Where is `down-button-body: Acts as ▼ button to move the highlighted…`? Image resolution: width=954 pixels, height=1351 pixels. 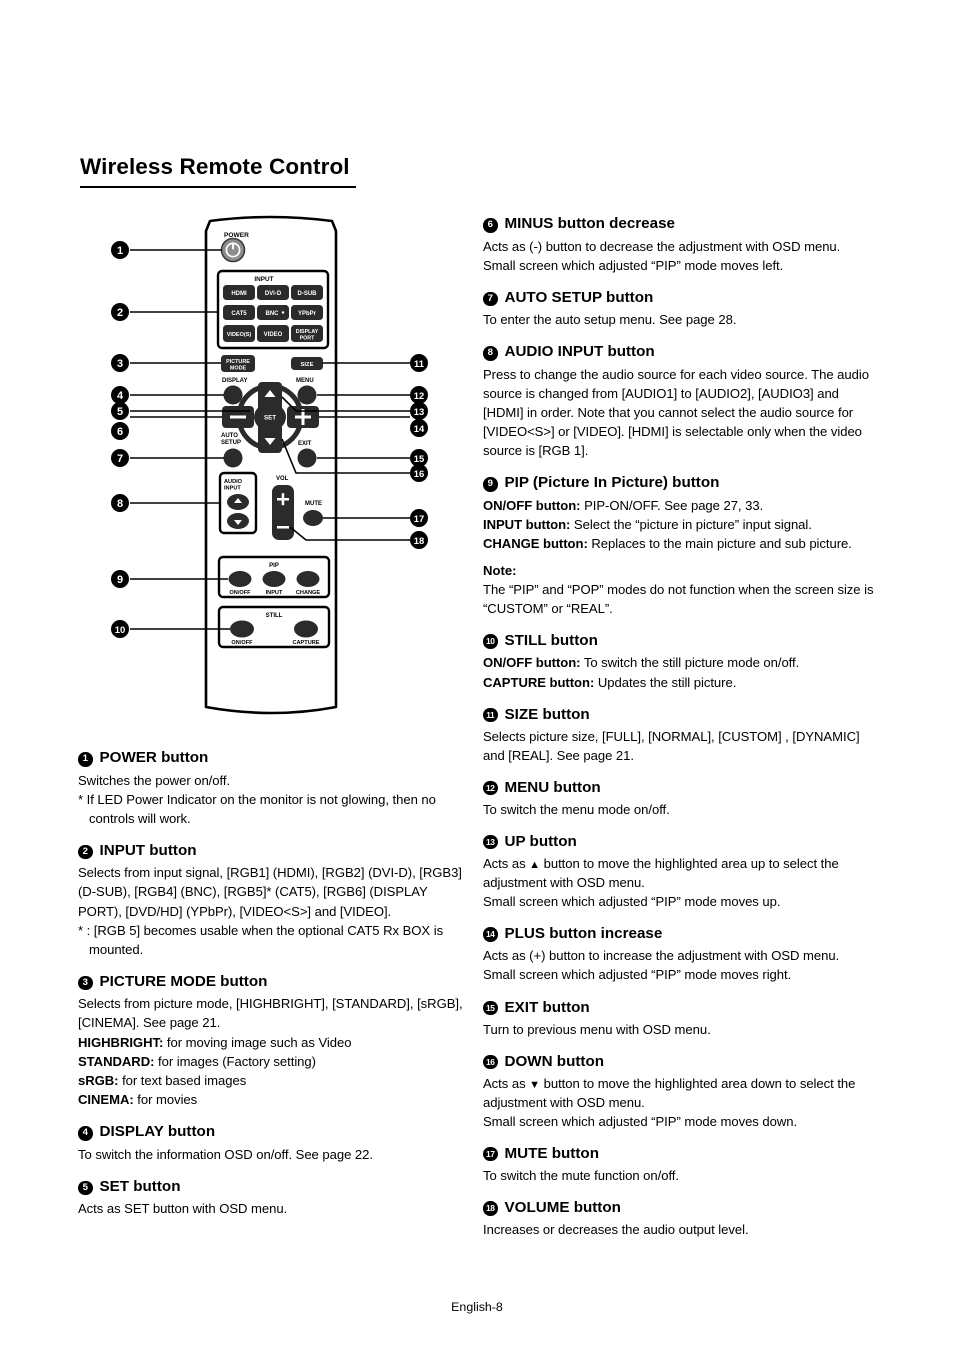
down-button-body: Acts as ▼ button to move the highlighted… is located at coordinates (679, 1093).